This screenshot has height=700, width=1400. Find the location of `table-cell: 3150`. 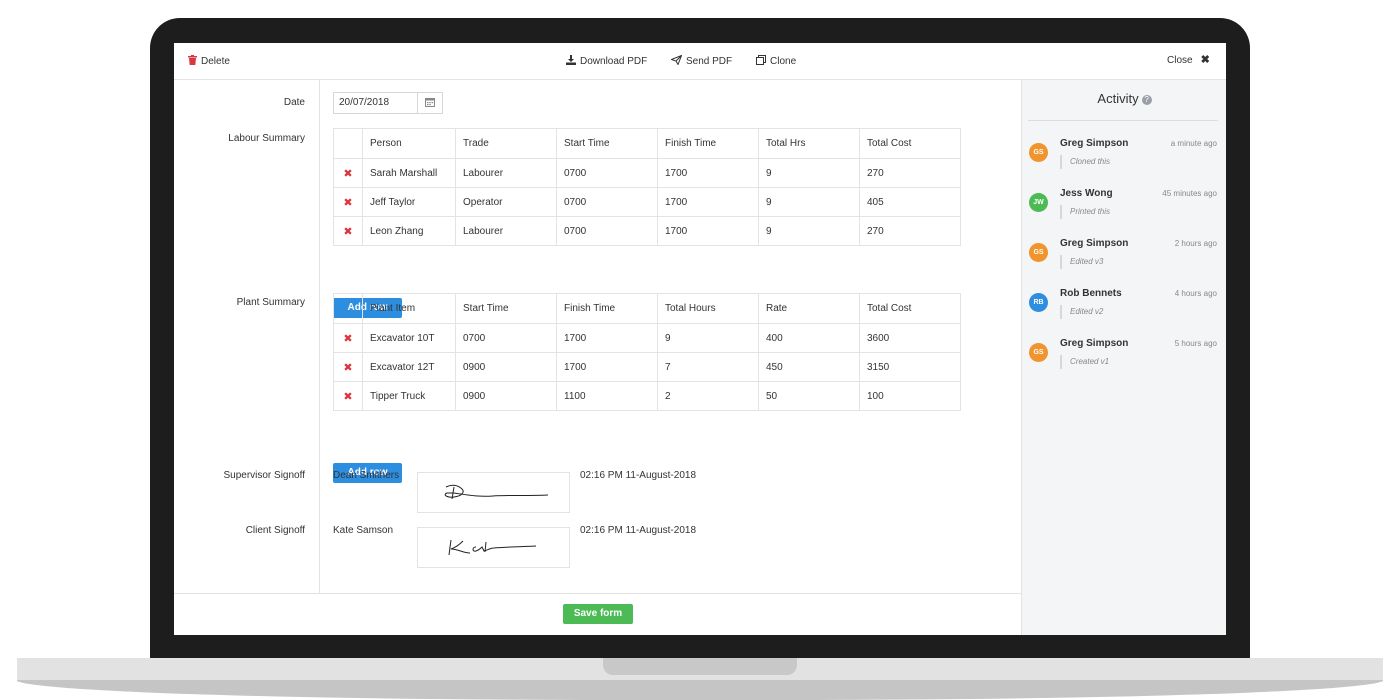

table-cell: 3150 is located at coordinates (910, 367).